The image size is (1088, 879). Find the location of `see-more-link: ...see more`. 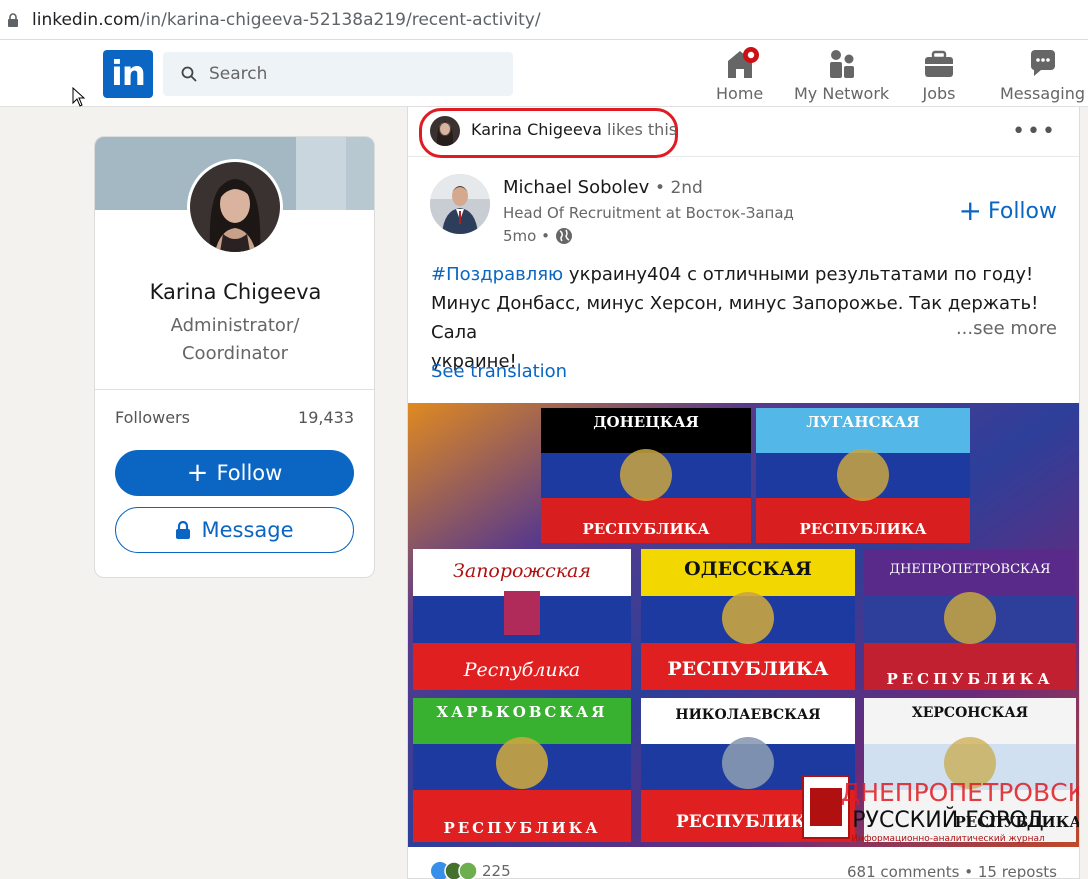

see-more-link: ...see more is located at coordinates (1006, 328).